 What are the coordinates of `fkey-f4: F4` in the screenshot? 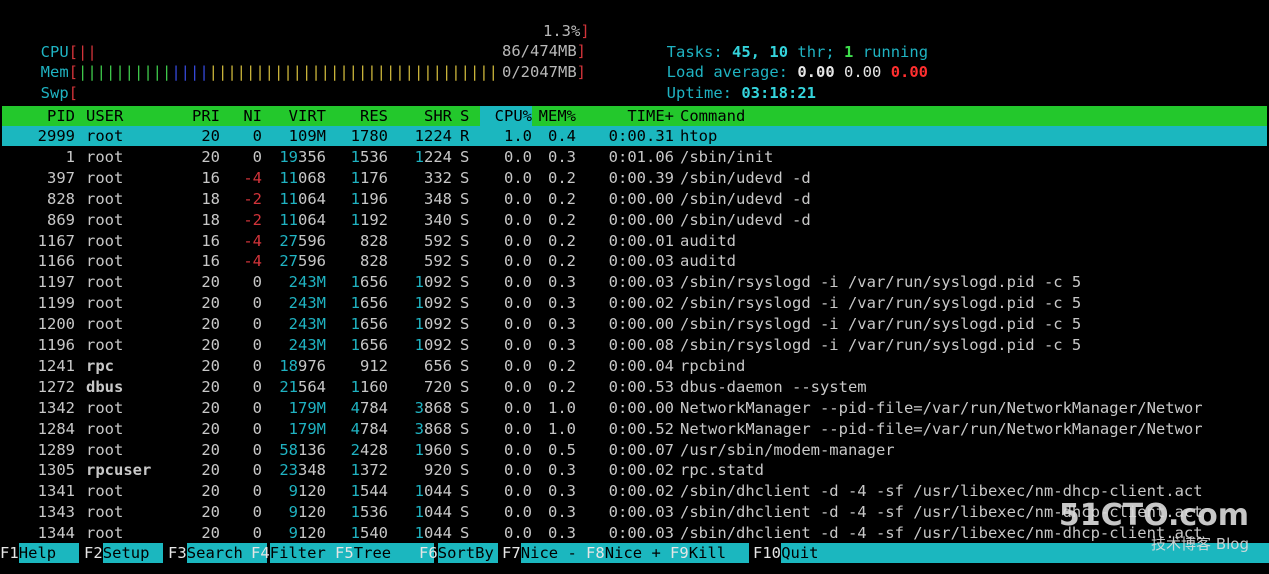 It's located at (260, 553).